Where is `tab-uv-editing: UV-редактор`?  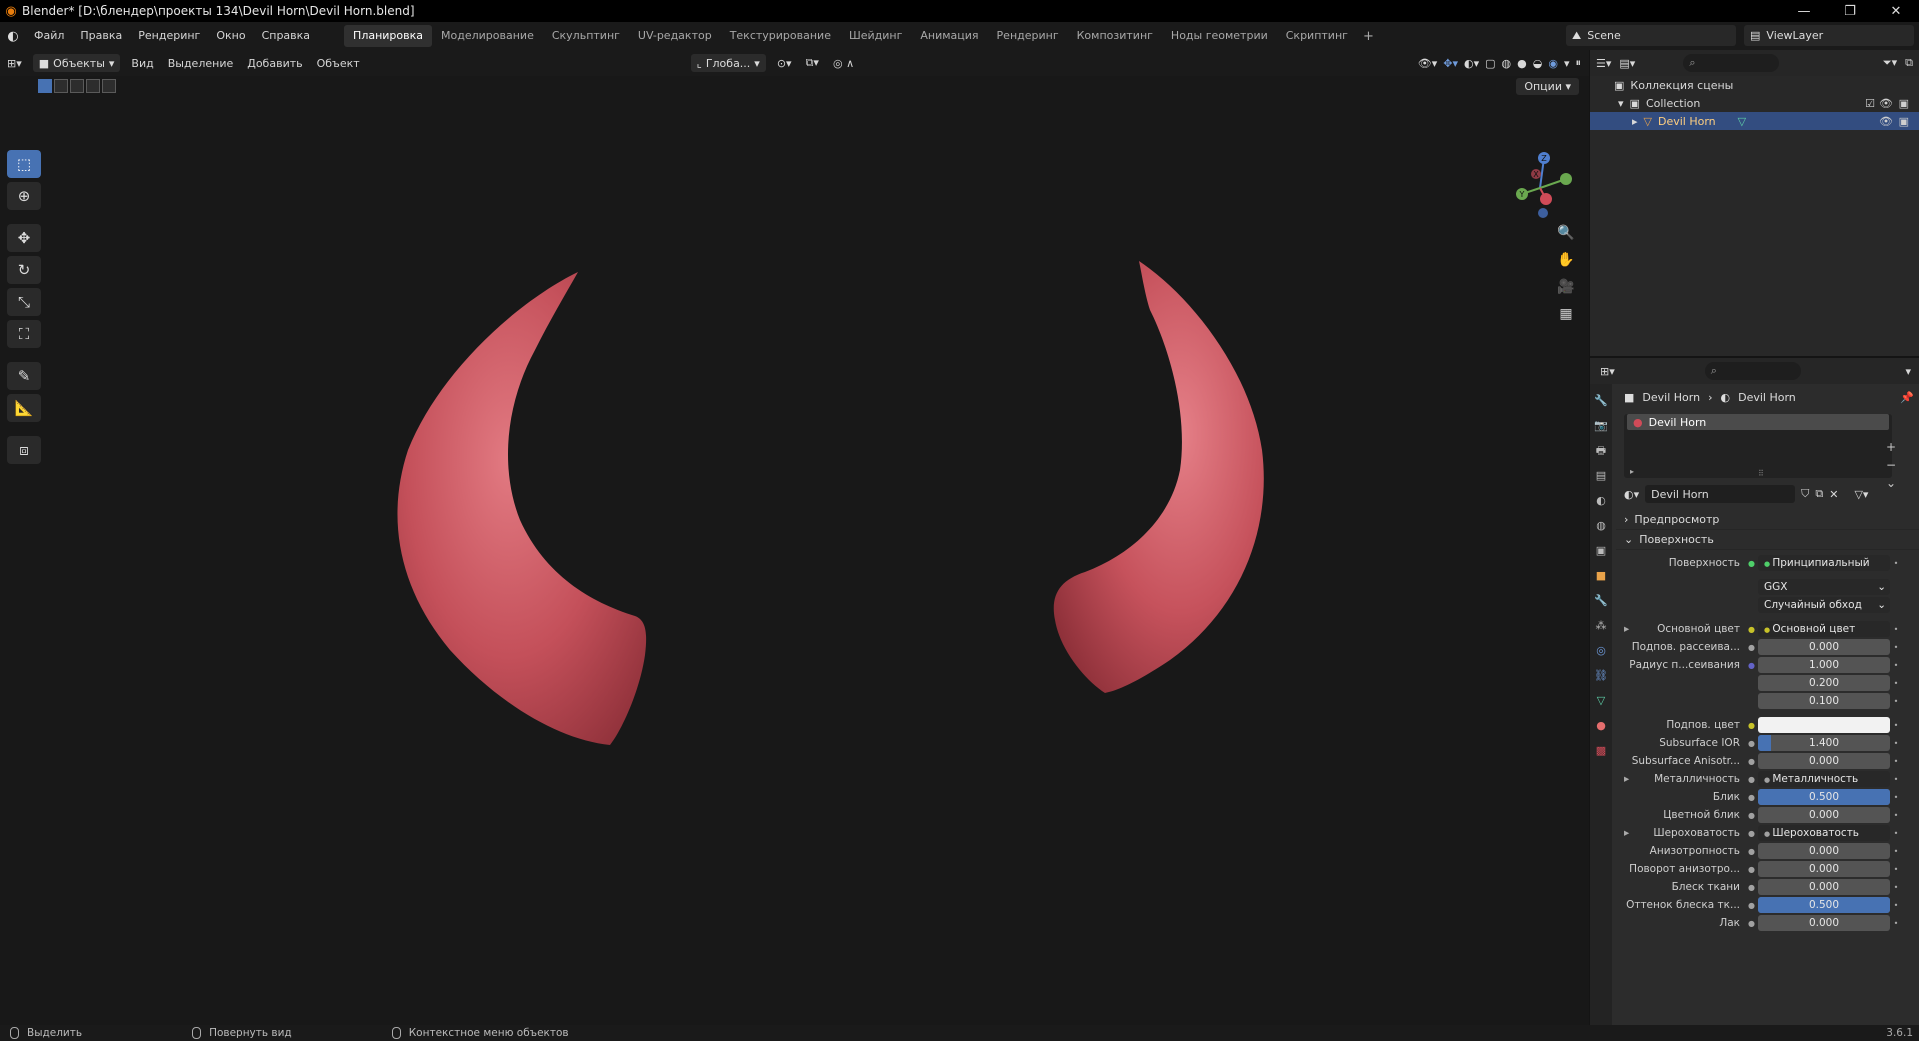 tab-uv-editing: UV-редактор is located at coordinates (675, 36).